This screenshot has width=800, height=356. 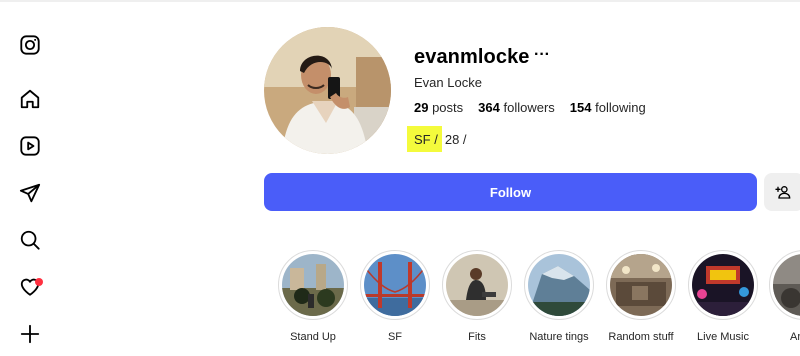 What do you see at coordinates (542, 55) in the screenshot?
I see `more-options-icon: ···` at bounding box center [542, 55].